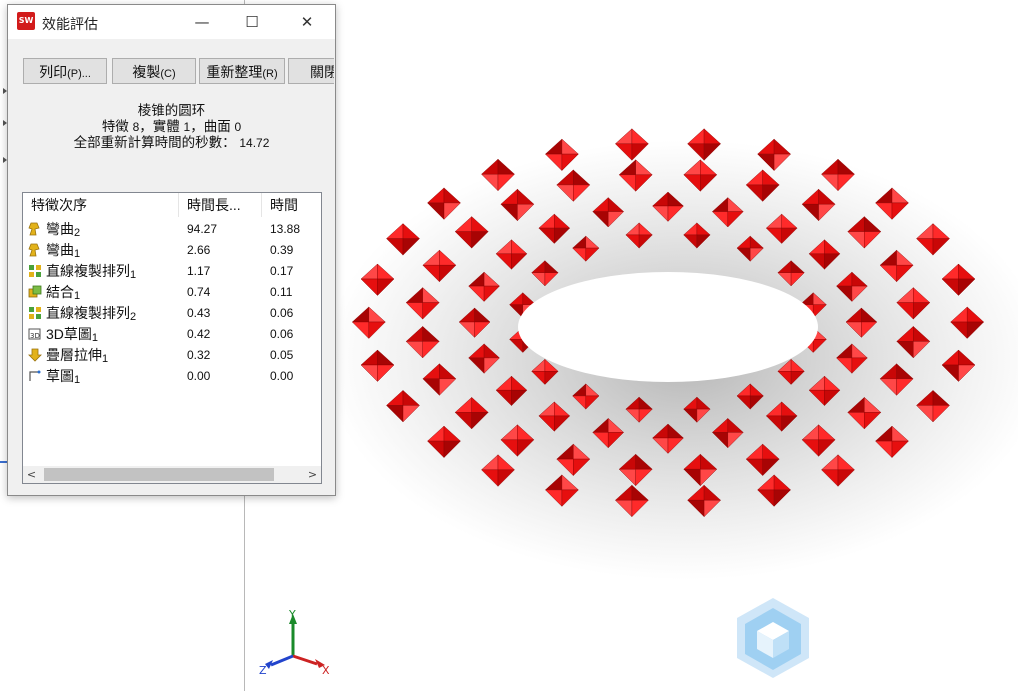 The image size is (1018, 691). What do you see at coordinates (282, 271) in the screenshot?
I see `time-value: 0.17` at bounding box center [282, 271].